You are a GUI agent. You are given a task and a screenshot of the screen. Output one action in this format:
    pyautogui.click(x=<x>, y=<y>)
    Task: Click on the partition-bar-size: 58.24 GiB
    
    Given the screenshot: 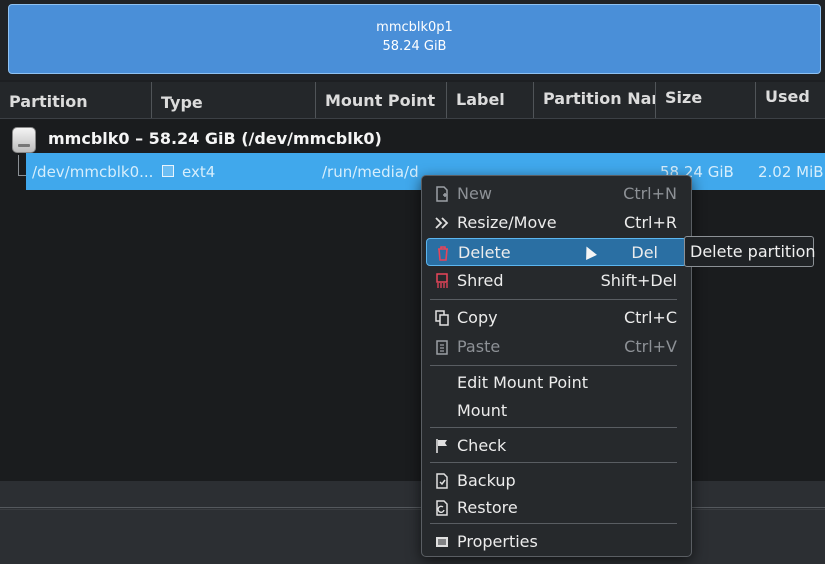 What is the action you would take?
    pyautogui.click(x=414, y=46)
    